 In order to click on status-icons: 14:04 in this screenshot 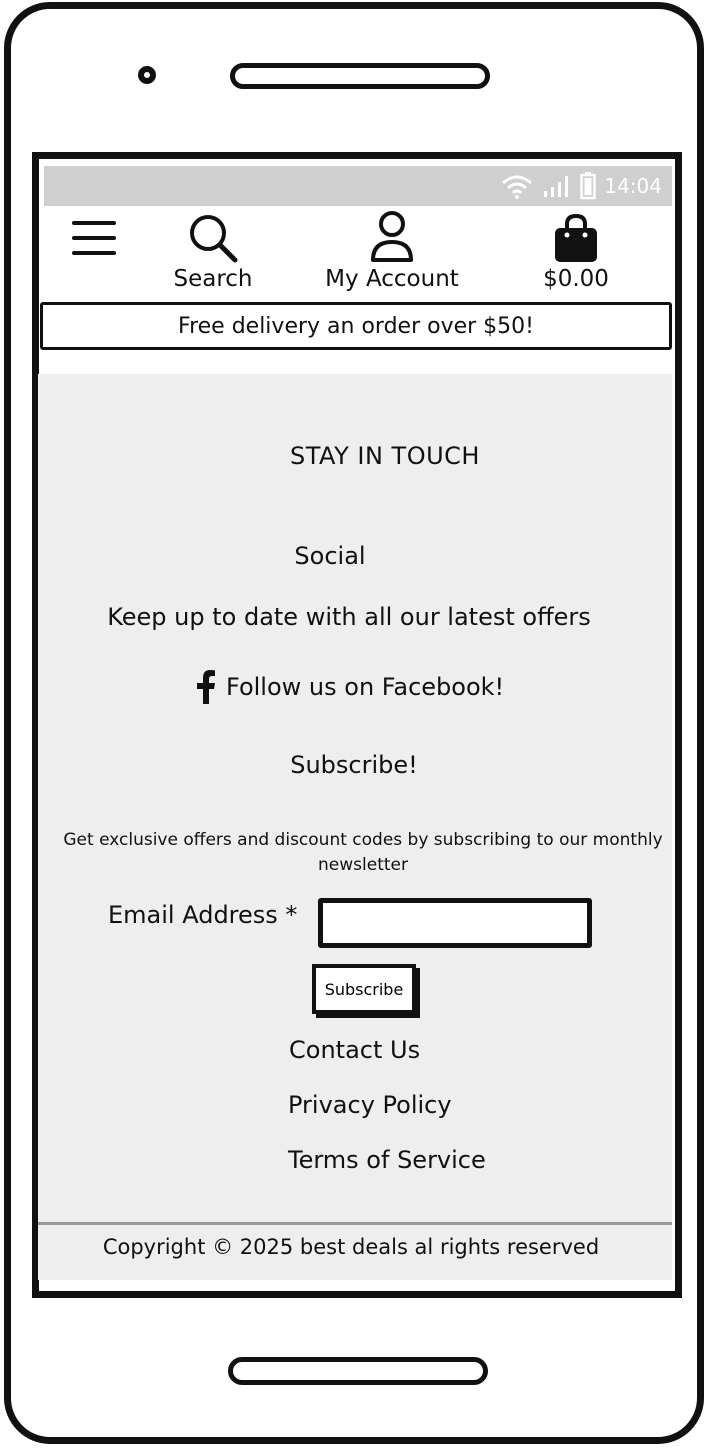, I will do `click(581, 186)`.